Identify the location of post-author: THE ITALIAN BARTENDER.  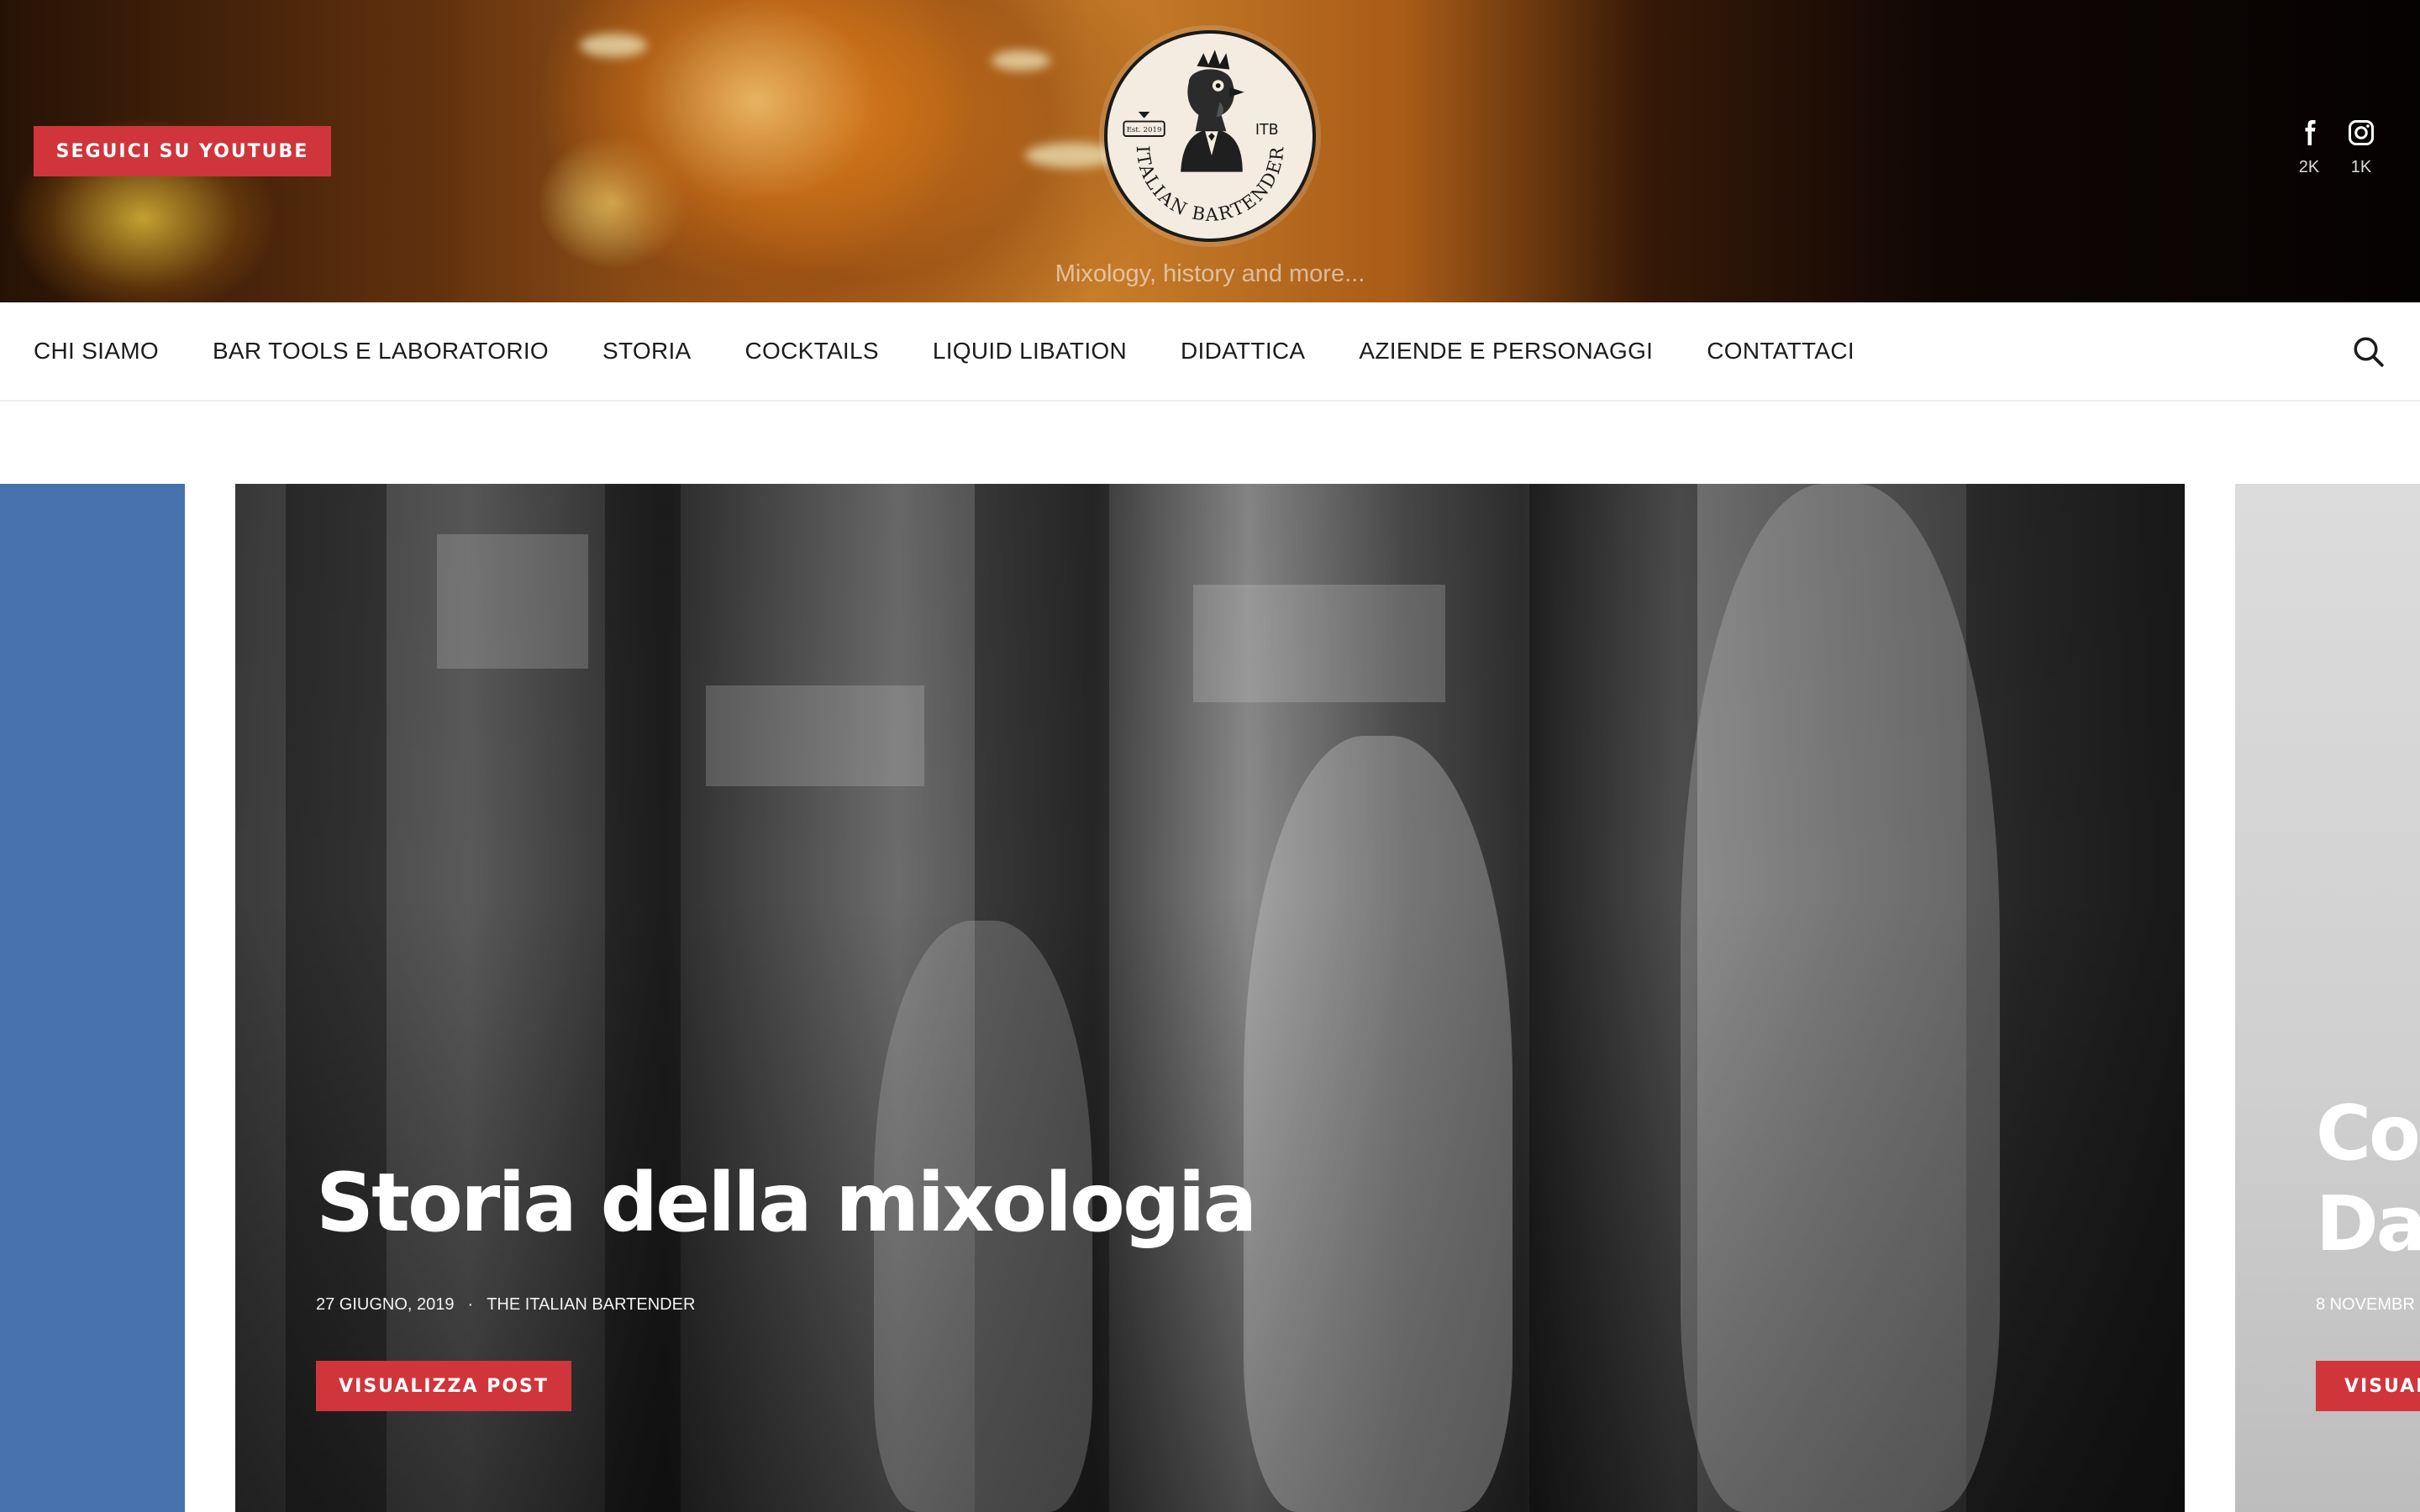
(591, 1305).